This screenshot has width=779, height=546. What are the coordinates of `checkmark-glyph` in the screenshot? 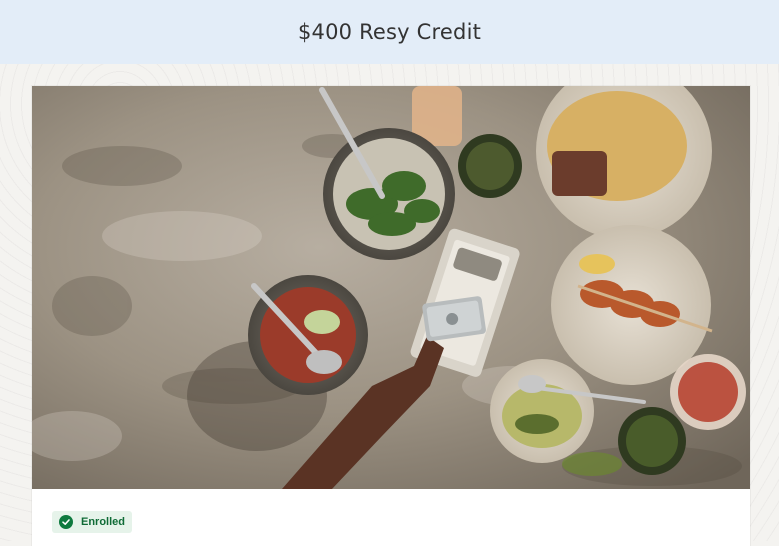 It's located at (66, 522).